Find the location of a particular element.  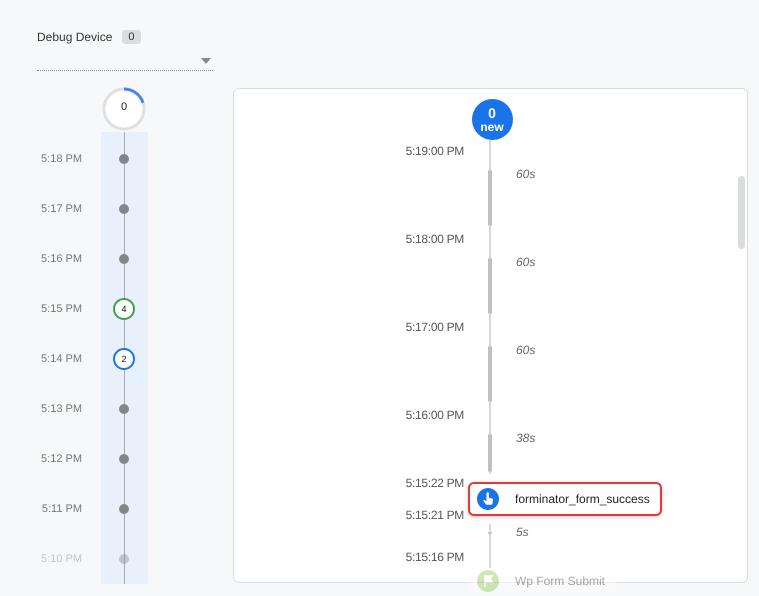

event-count: 0 is located at coordinates (124, 107).